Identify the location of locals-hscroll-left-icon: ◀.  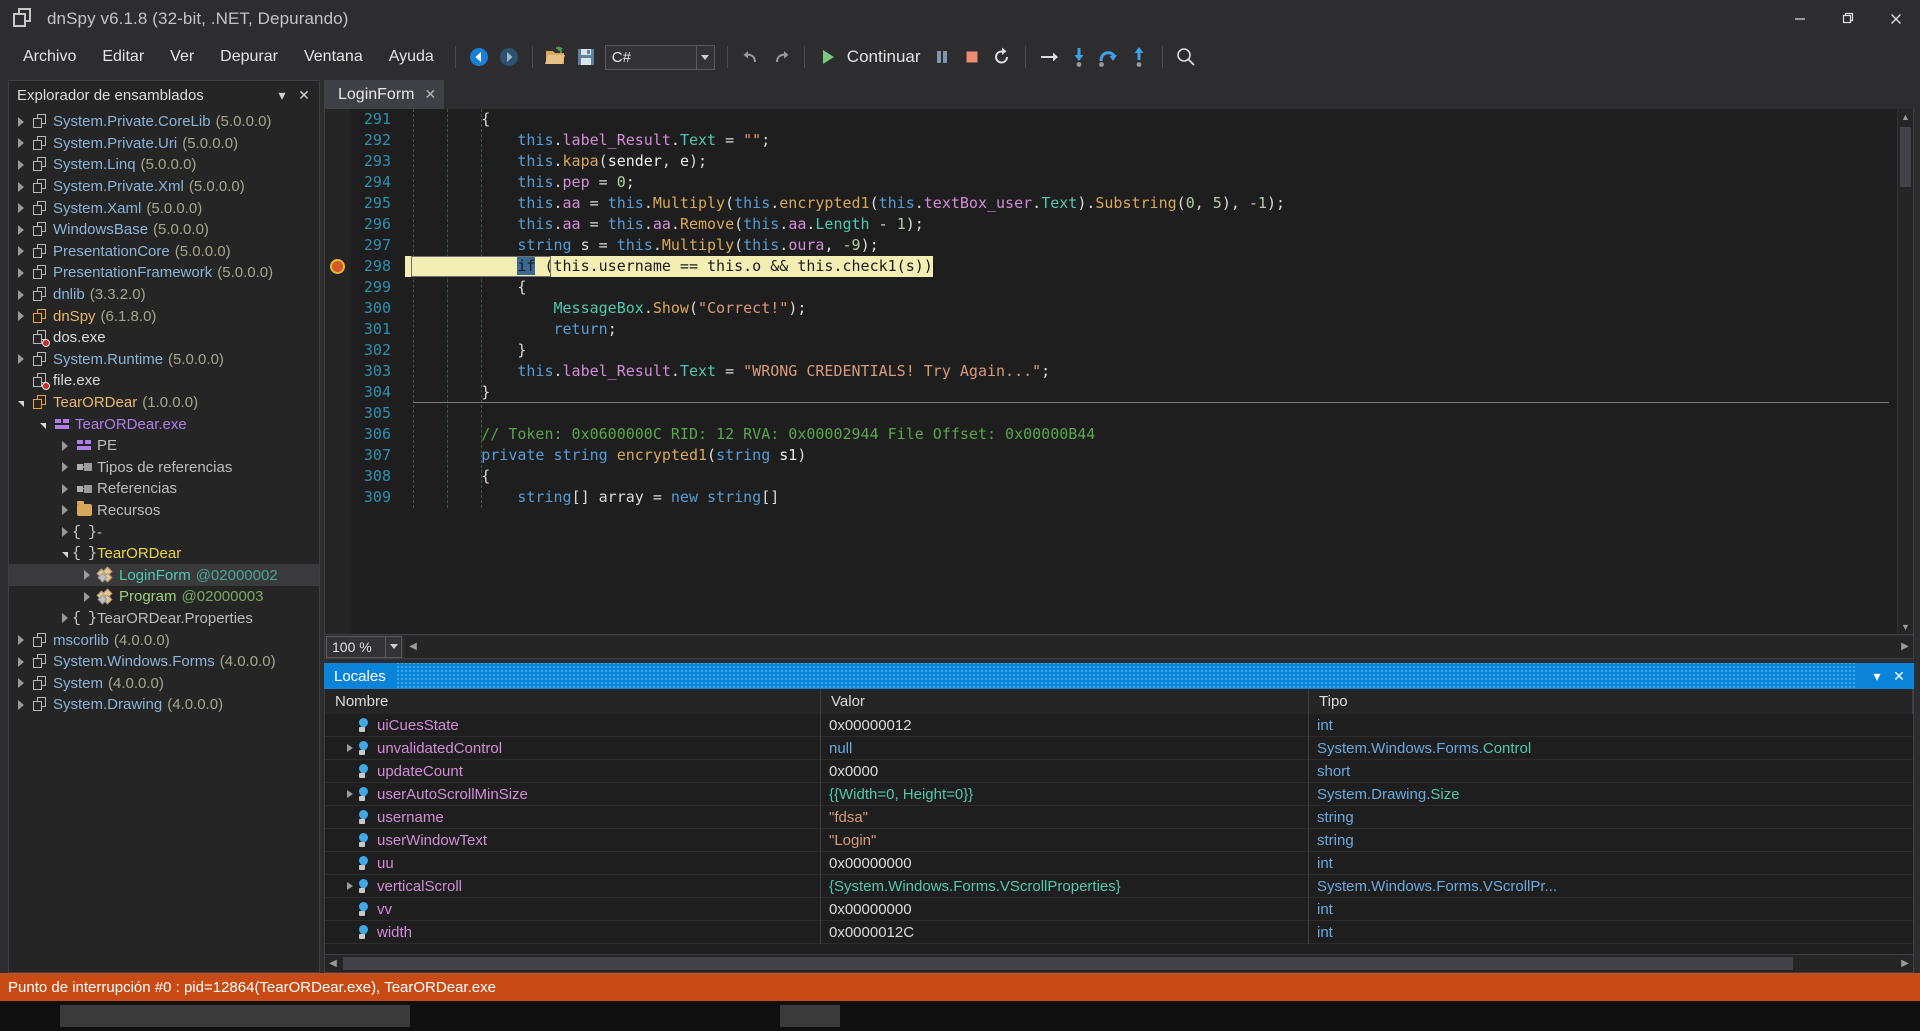
(333, 963).